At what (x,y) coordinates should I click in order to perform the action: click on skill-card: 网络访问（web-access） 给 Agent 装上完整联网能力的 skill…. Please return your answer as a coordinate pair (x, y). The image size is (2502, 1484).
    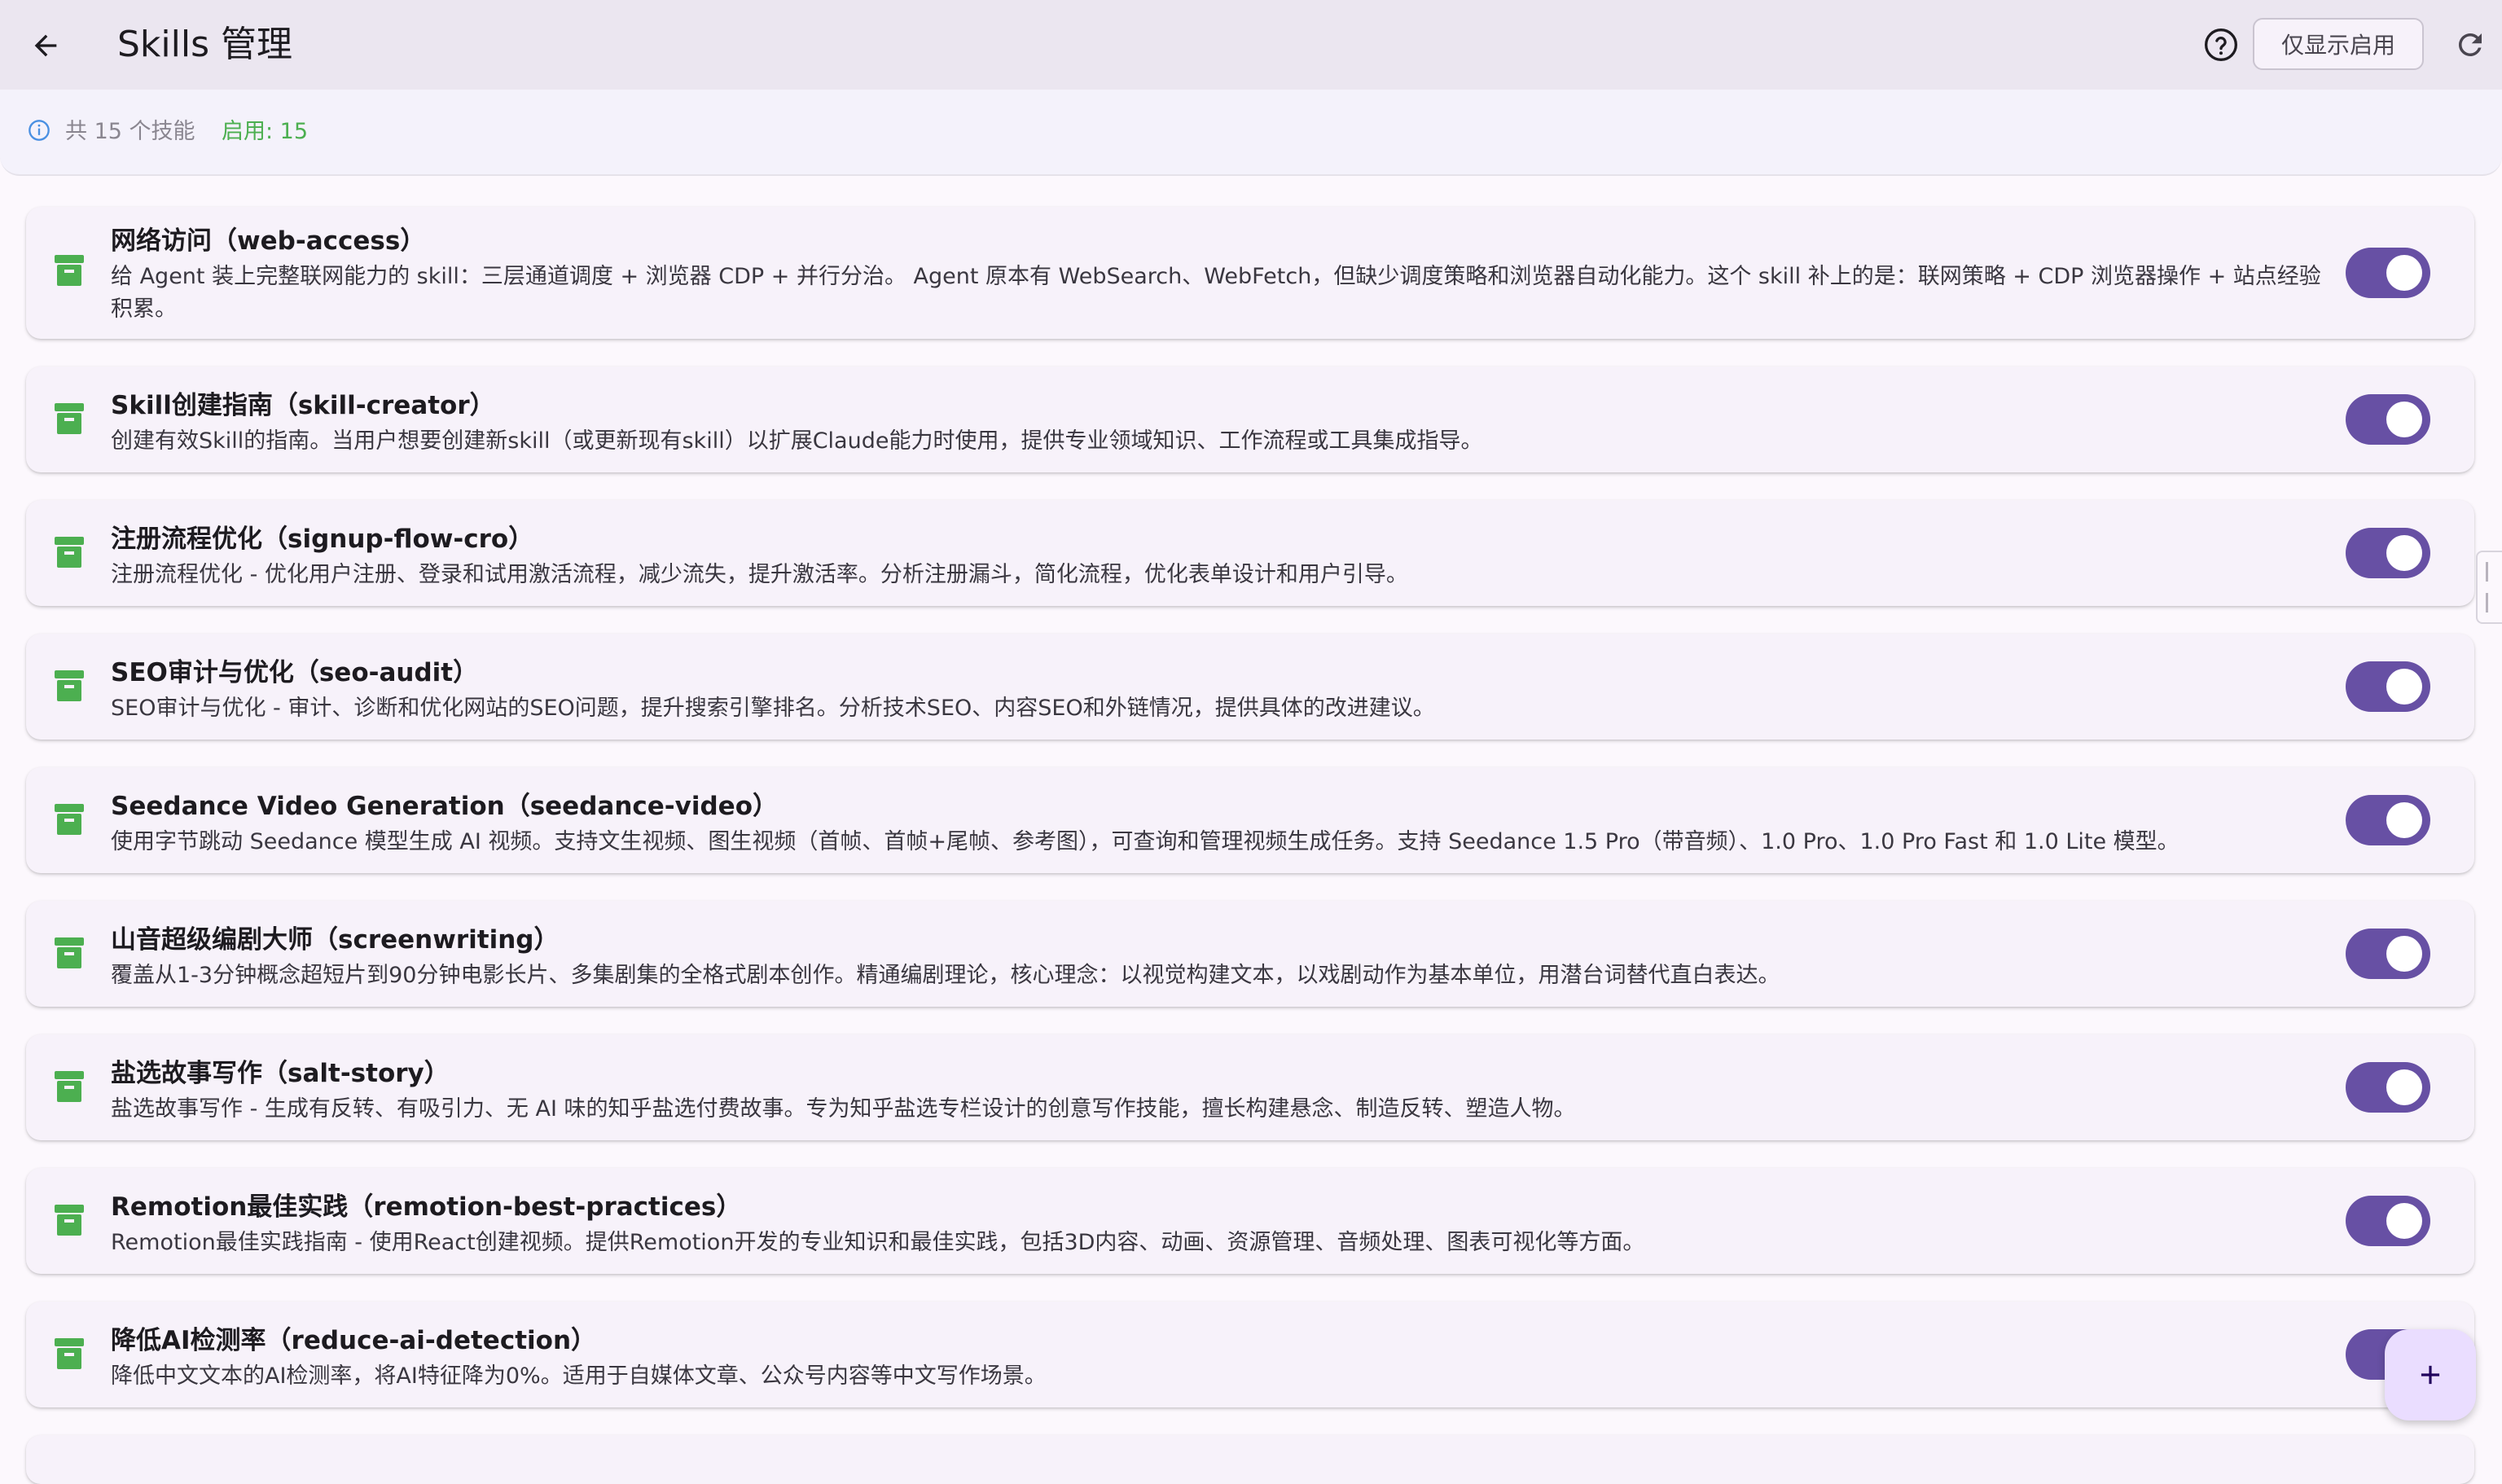
    Looking at the image, I should click on (1250, 273).